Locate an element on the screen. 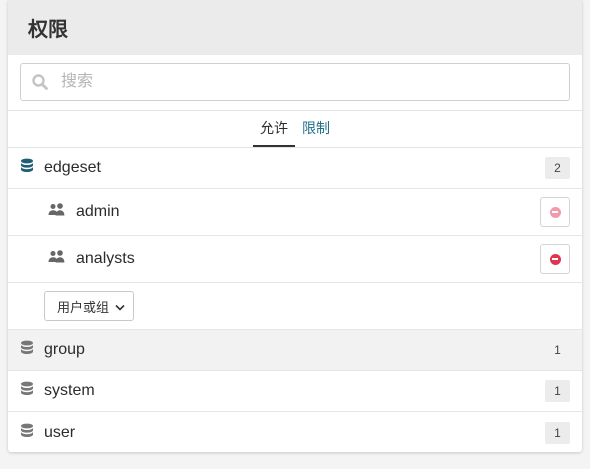 This screenshot has height=469, width=590. database-row-user: user 1 is located at coordinates (295, 432).